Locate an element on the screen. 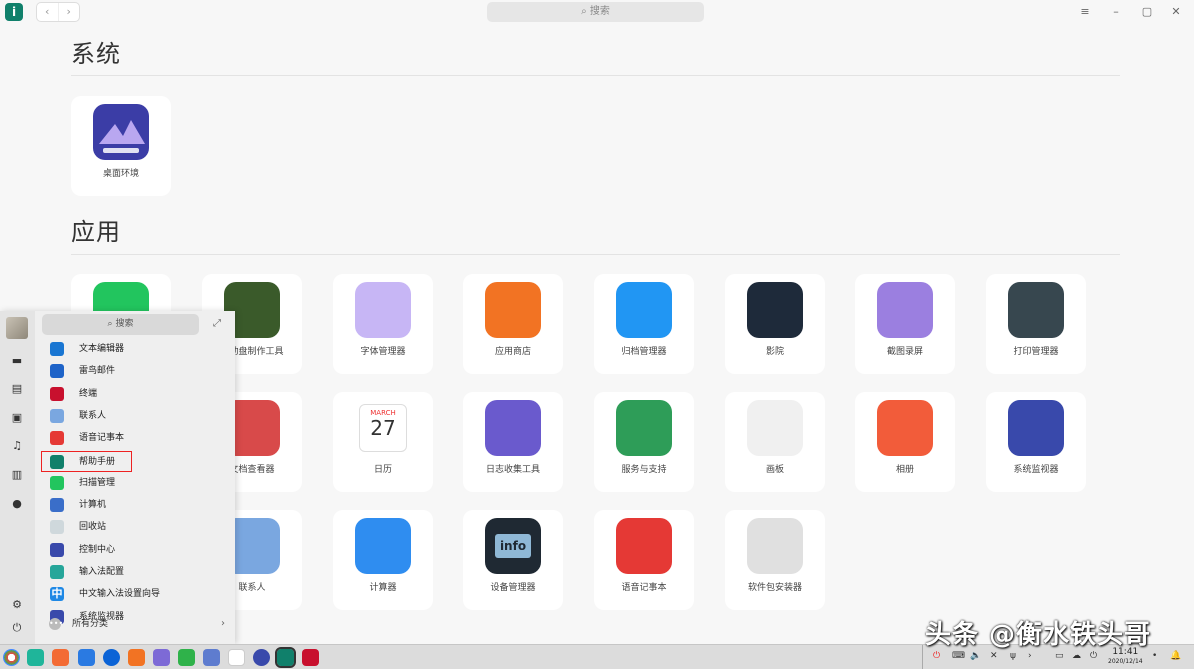 The width and height of the screenshot is (1194, 669). app-label: 语音记事本 is located at coordinates (644, 588).